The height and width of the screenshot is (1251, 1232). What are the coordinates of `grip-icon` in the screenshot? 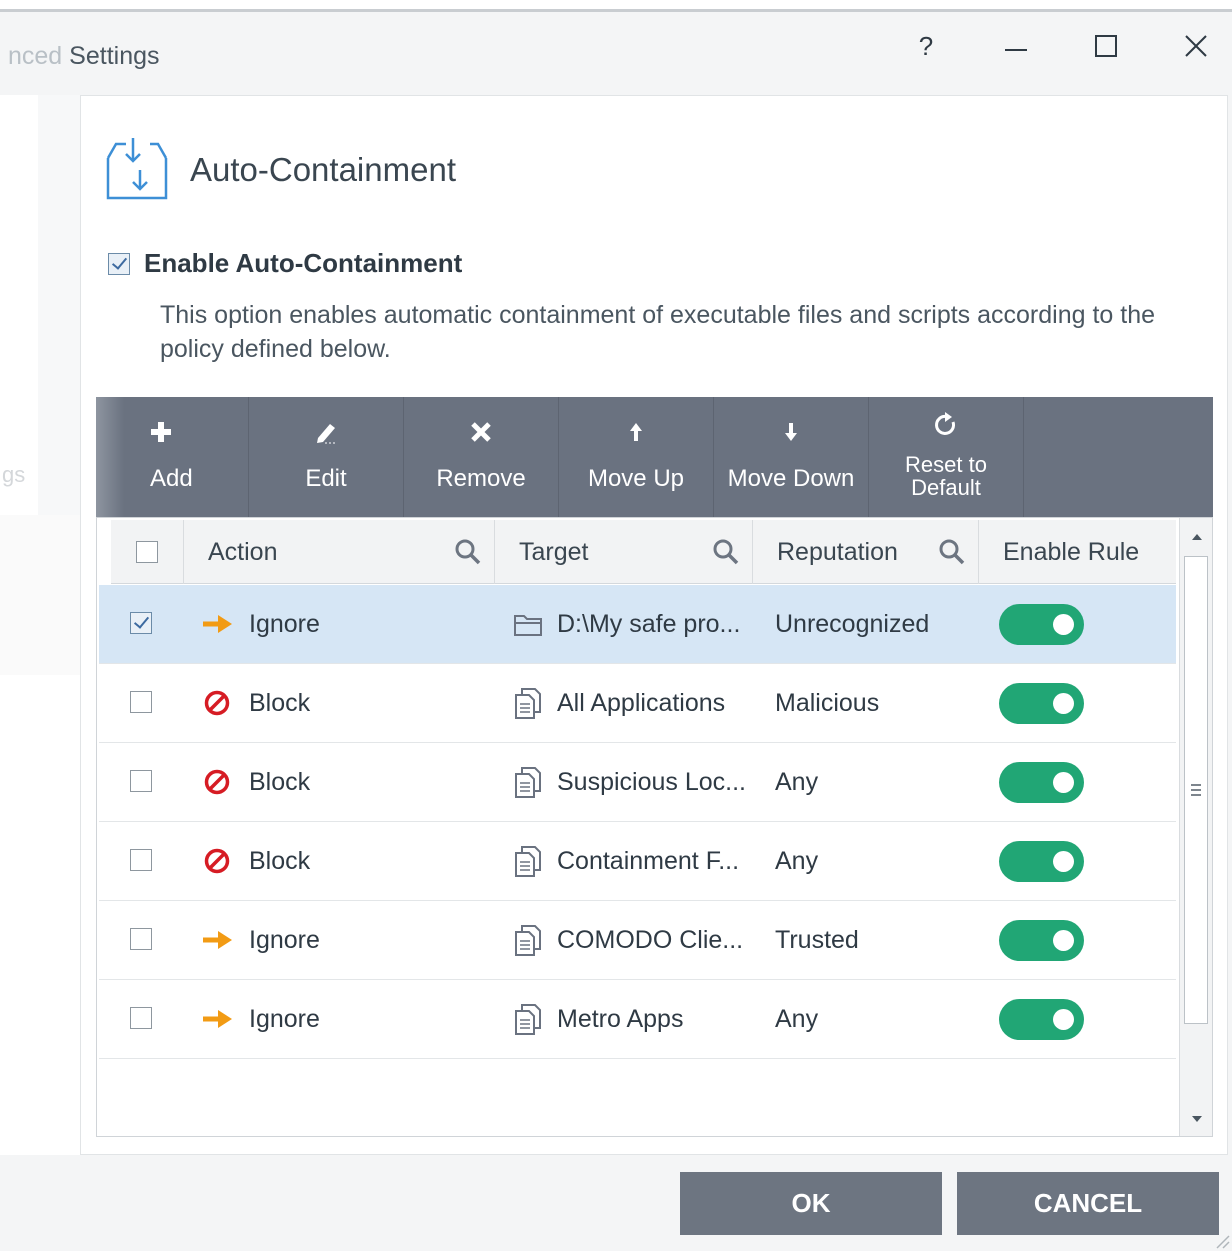 It's located at (1196, 790).